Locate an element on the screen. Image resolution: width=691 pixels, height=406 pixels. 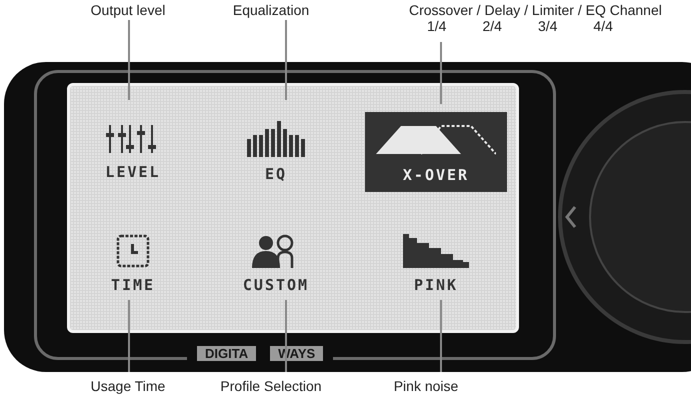
menu-item: LEVEL is located at coordinates (133, 152).